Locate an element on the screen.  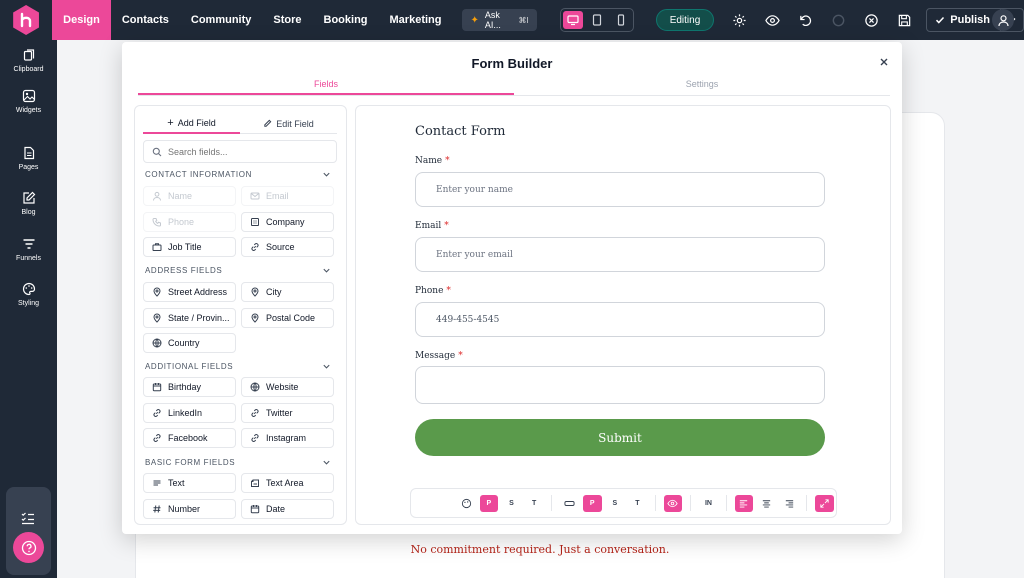
field-button-instagram: Instagram is located at coordinates (287, 438).